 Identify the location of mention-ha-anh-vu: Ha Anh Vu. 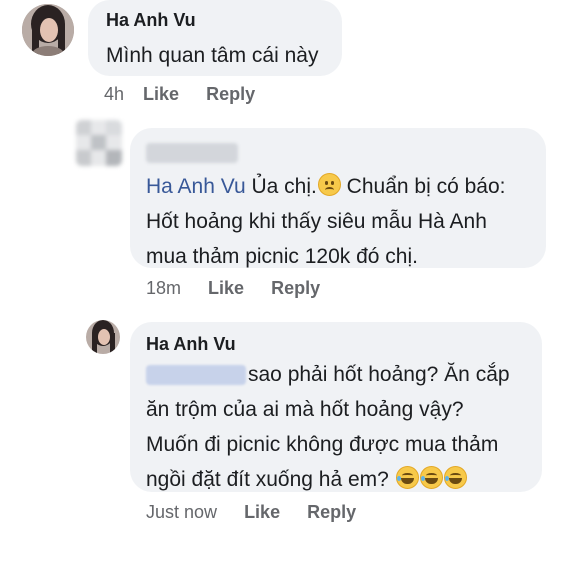
(196, 186).